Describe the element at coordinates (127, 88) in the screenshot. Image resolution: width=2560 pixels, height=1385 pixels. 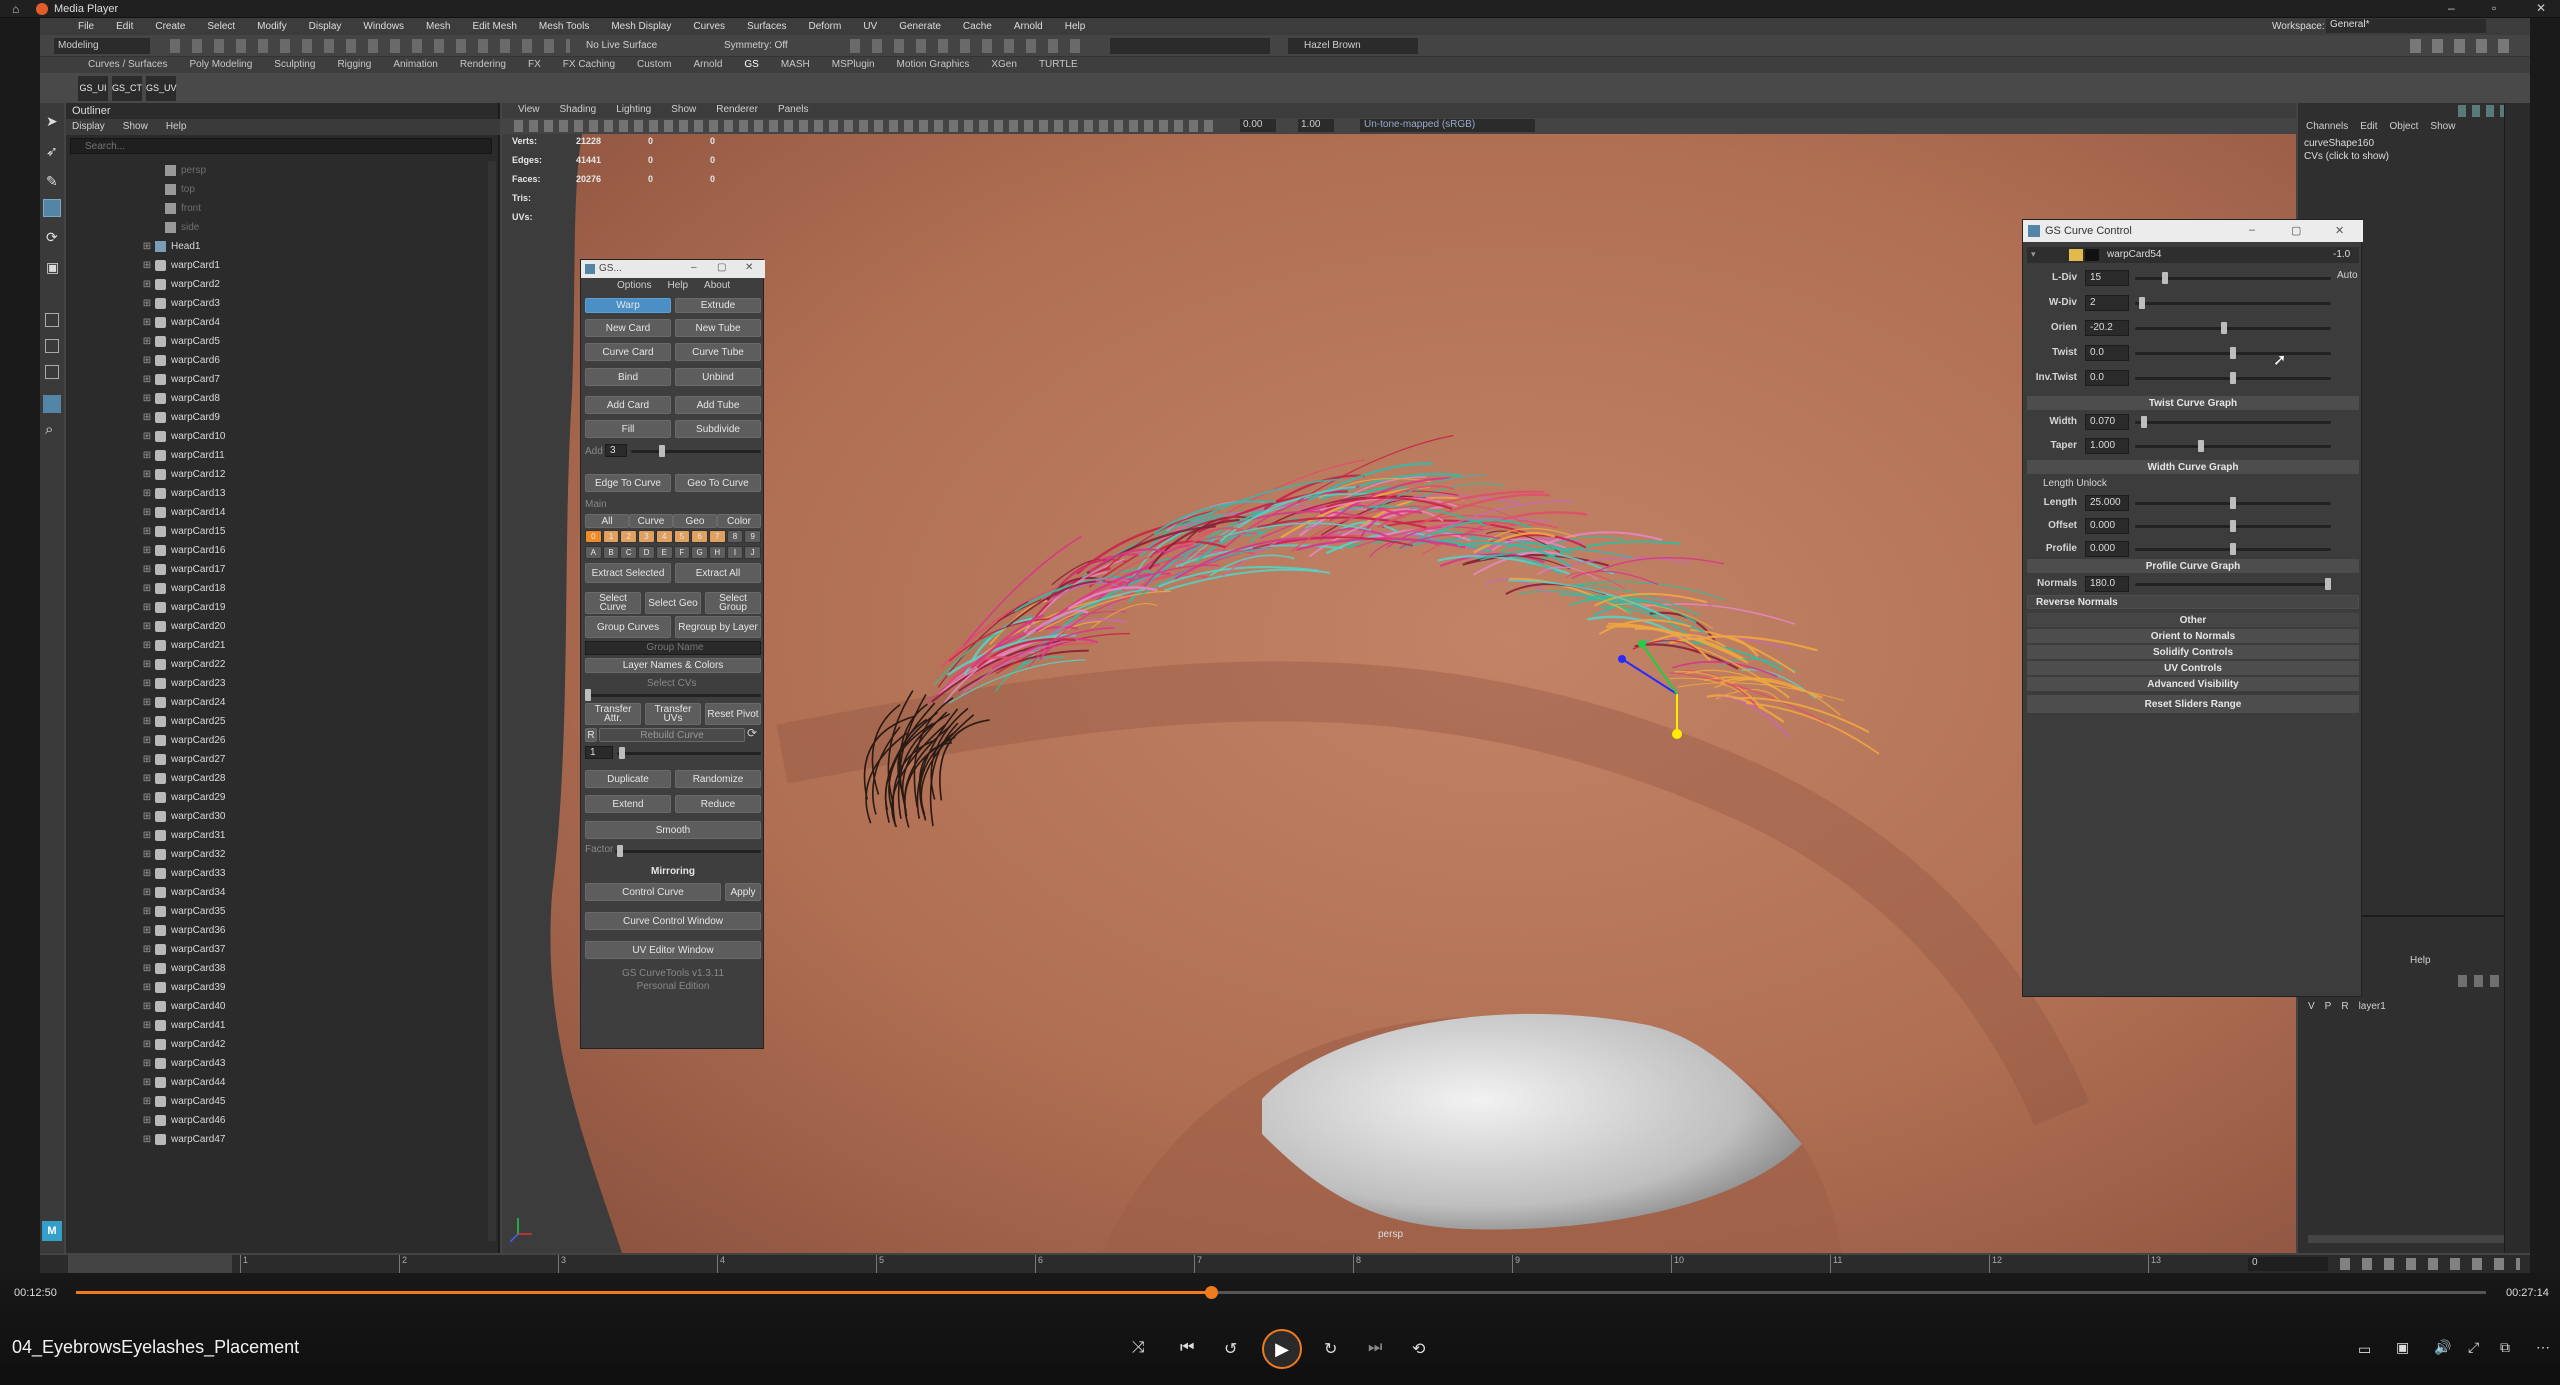
I see `gs-ct-icon: GS_CT` at that location.